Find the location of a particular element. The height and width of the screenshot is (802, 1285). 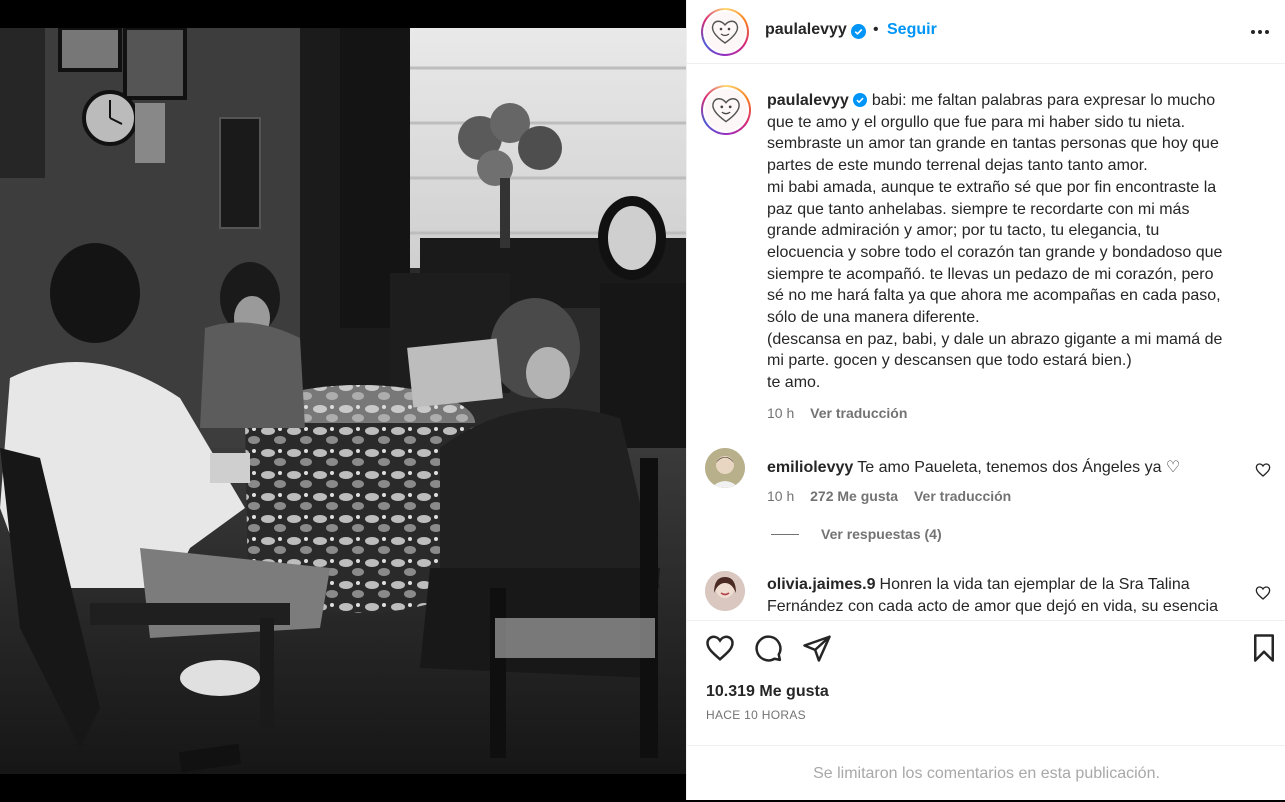

post-timestamp: HACE 10 HORAS is located at coordinates (756, 715).